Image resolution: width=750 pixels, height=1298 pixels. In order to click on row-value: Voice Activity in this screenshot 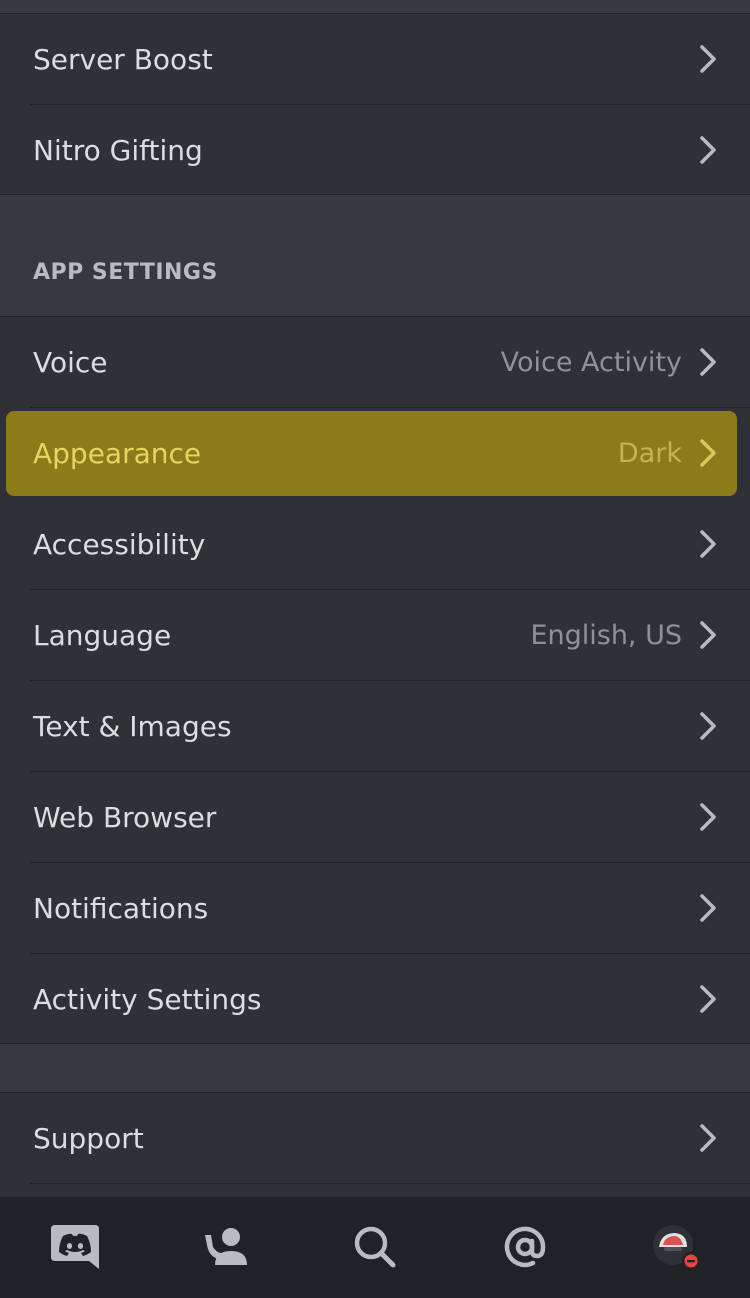, I will do `click(591, 362)`.